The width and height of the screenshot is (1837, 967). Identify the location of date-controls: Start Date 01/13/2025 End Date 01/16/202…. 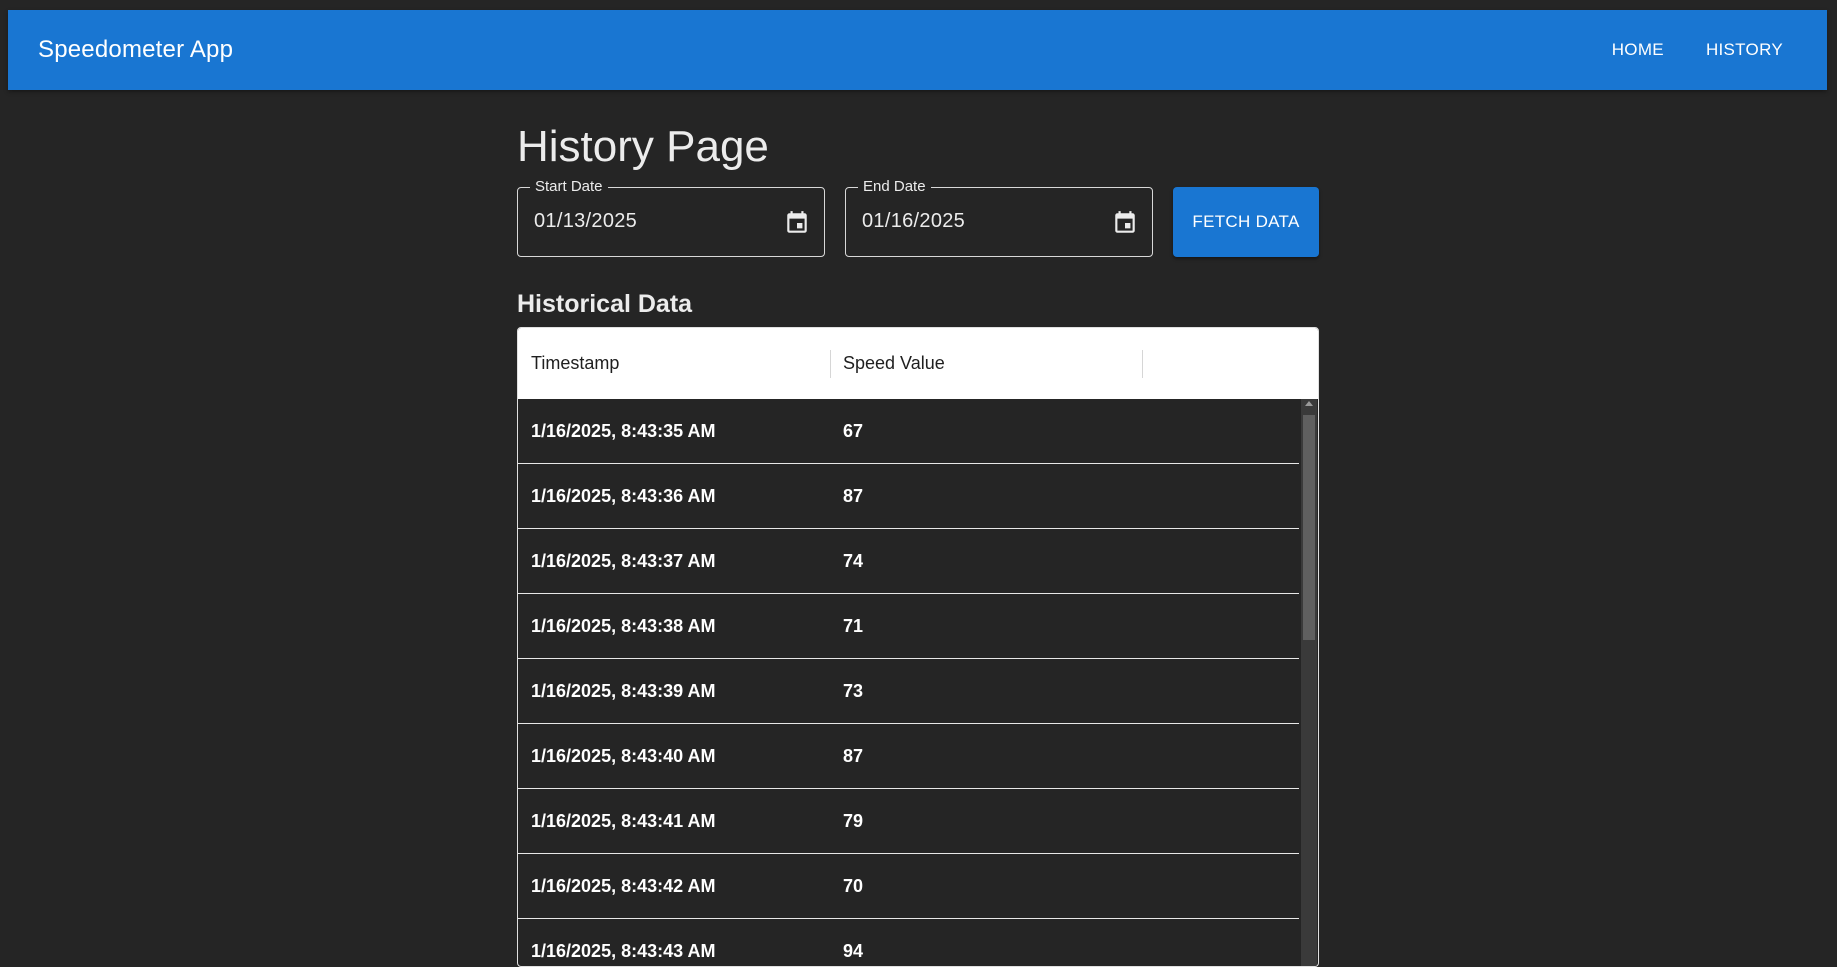
(918, 217).